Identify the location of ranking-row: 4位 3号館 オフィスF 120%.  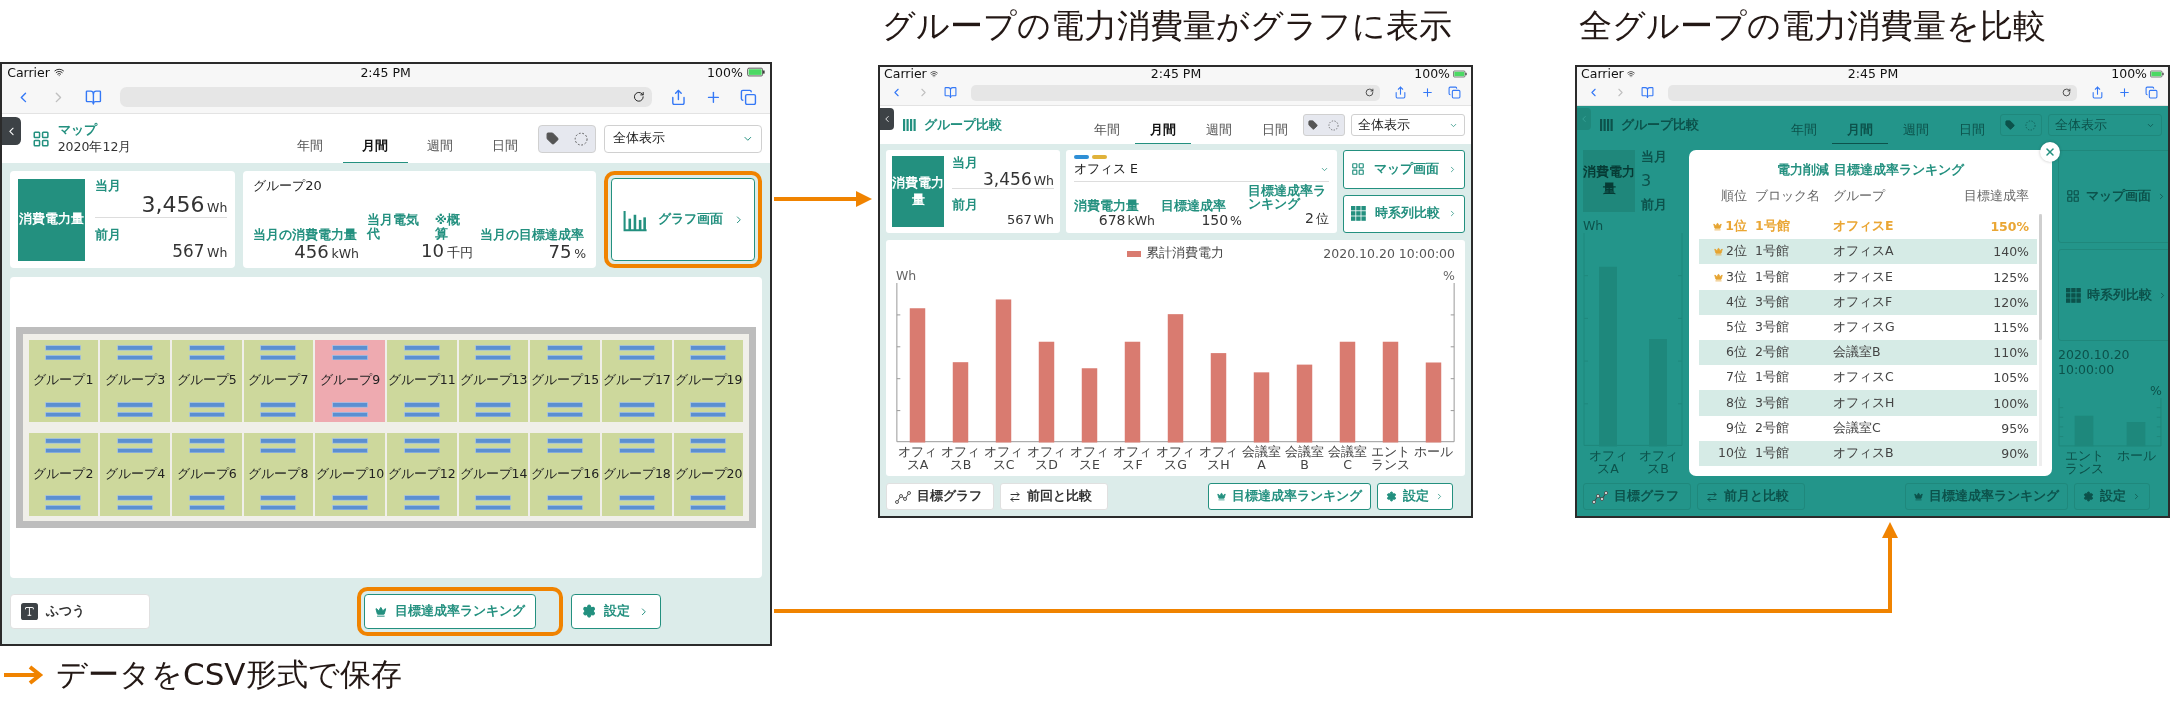
(1868, 302).